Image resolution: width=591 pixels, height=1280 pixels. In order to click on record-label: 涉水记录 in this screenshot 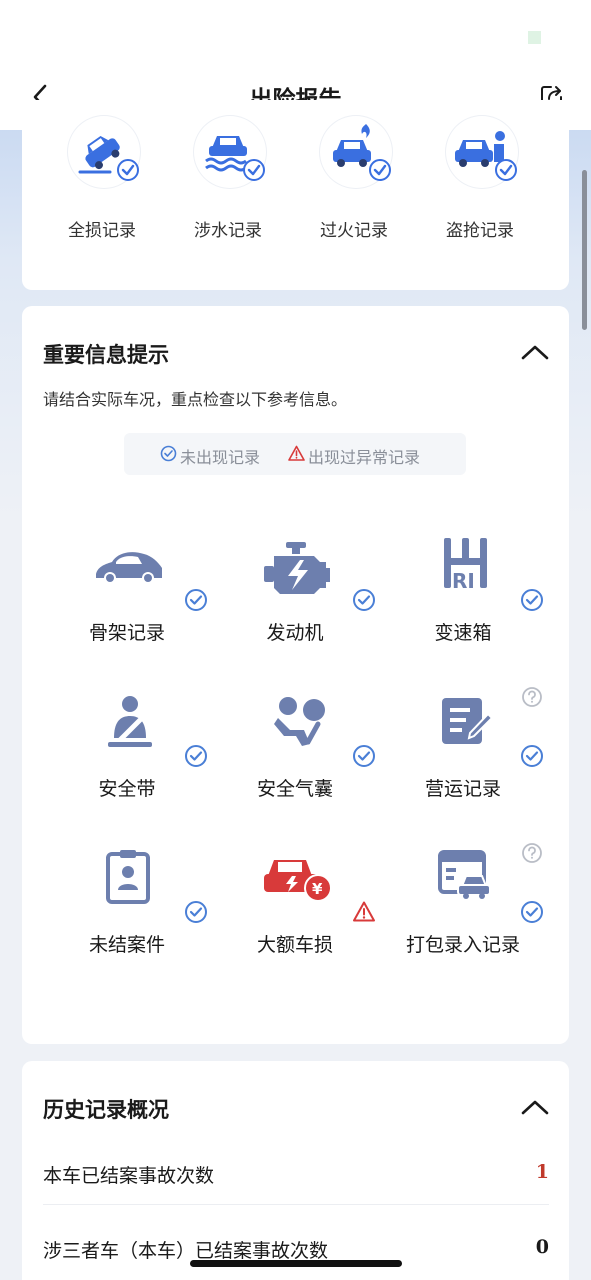, I will do `click(228, 231)`.